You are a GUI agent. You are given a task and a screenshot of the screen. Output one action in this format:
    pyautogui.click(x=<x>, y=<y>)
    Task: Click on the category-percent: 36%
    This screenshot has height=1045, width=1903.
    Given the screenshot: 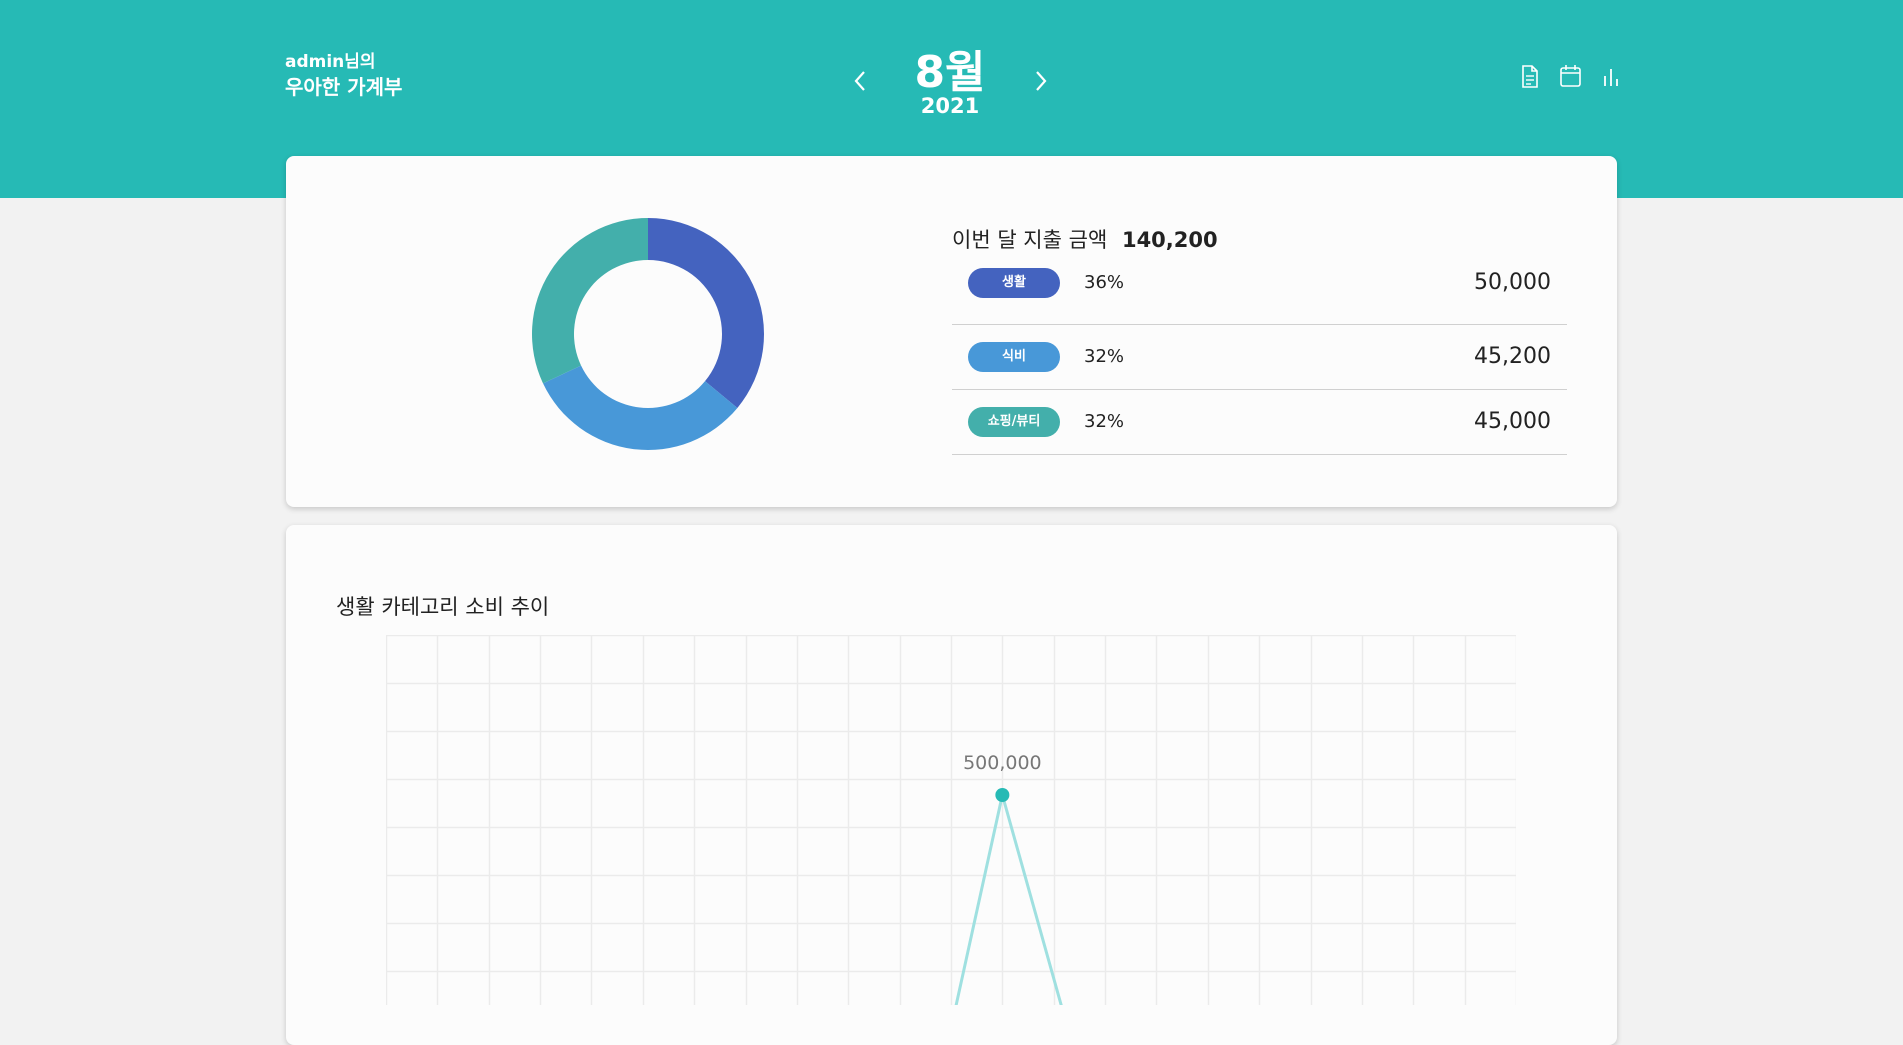 What is the action you would take?
    pyautogui.click(x=1104, y=282)
    